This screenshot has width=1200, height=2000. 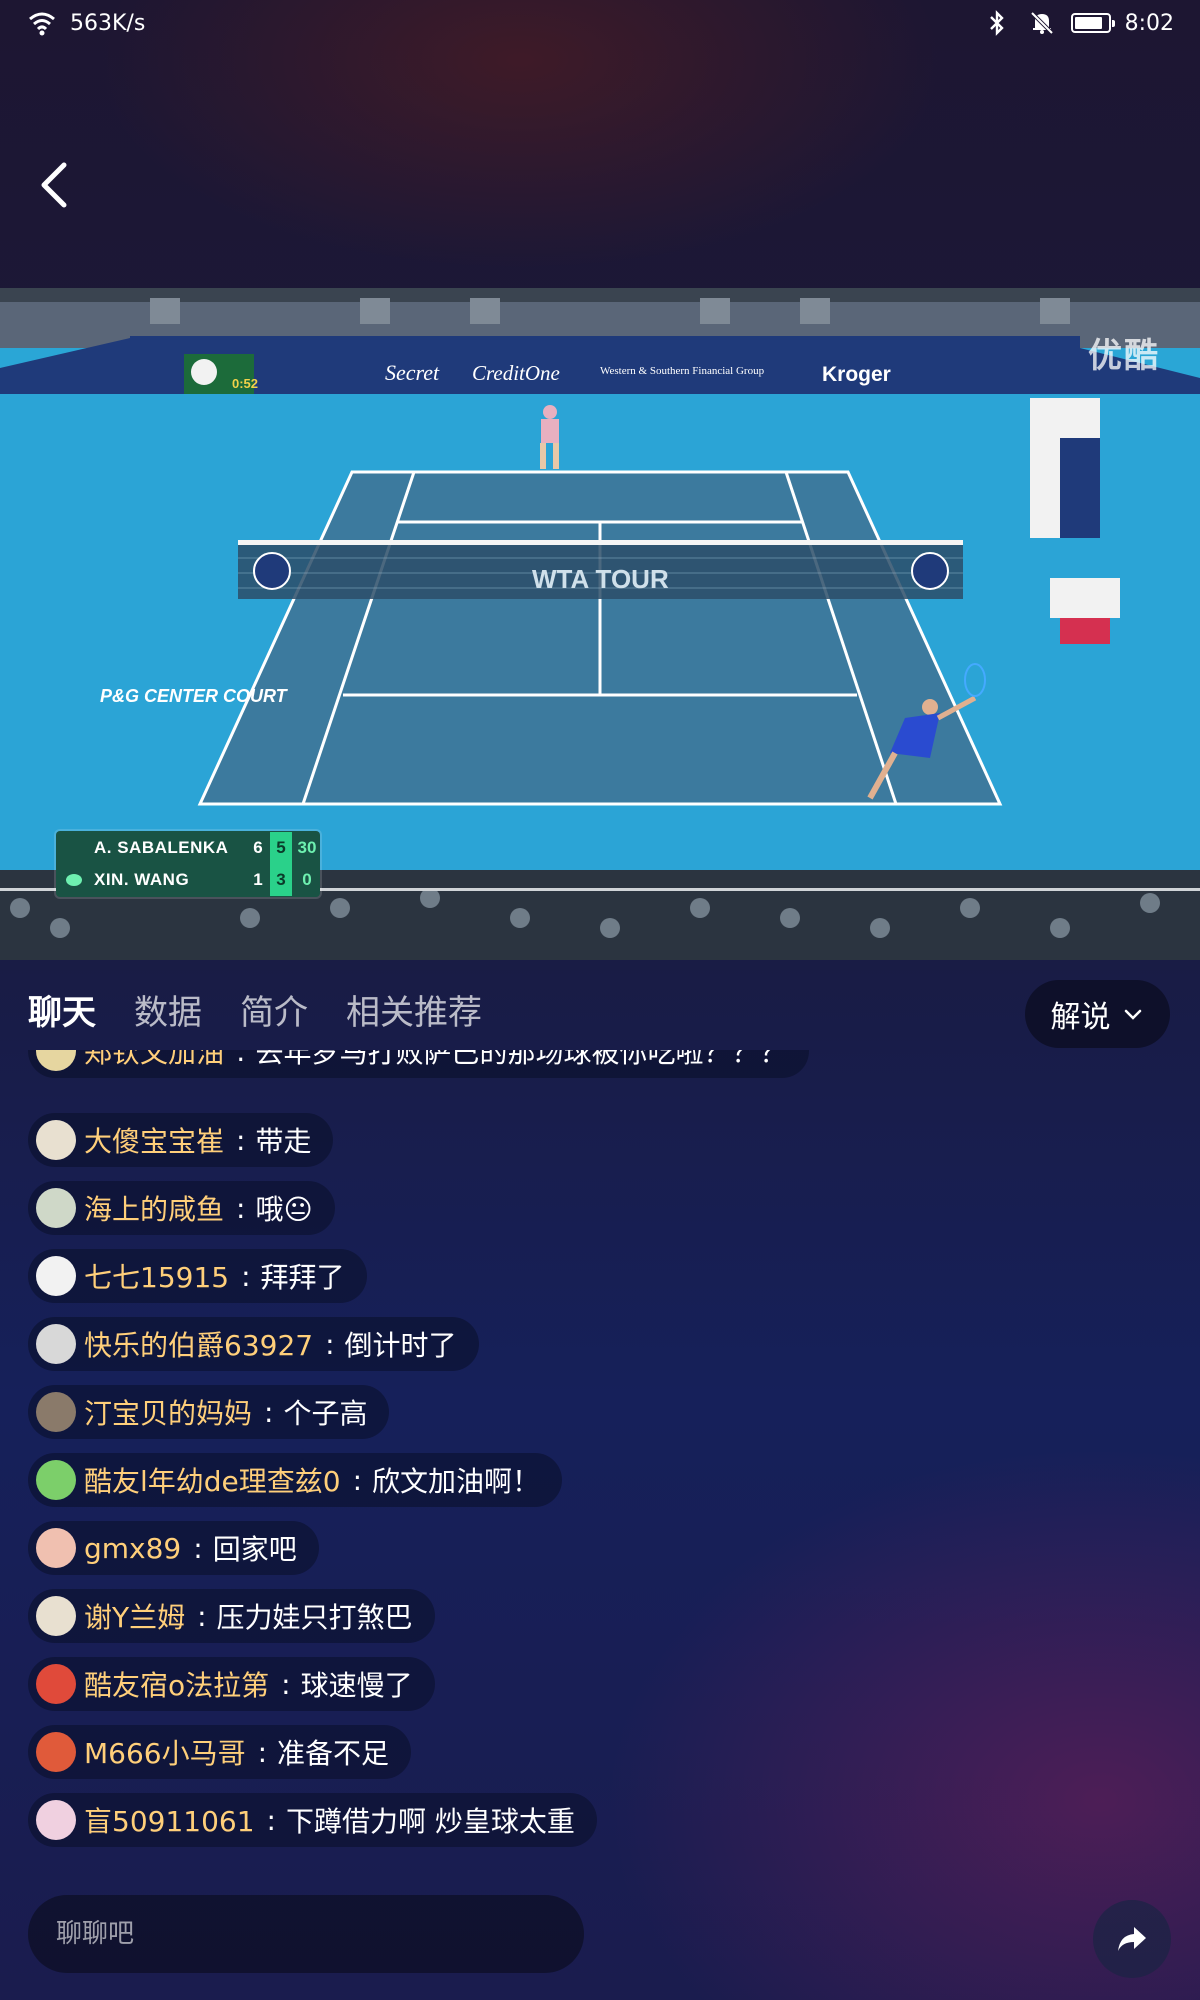 I want to click on chat-message: 酷友宿o法拉第: 球速慢了, so click(x=231, y=1684).